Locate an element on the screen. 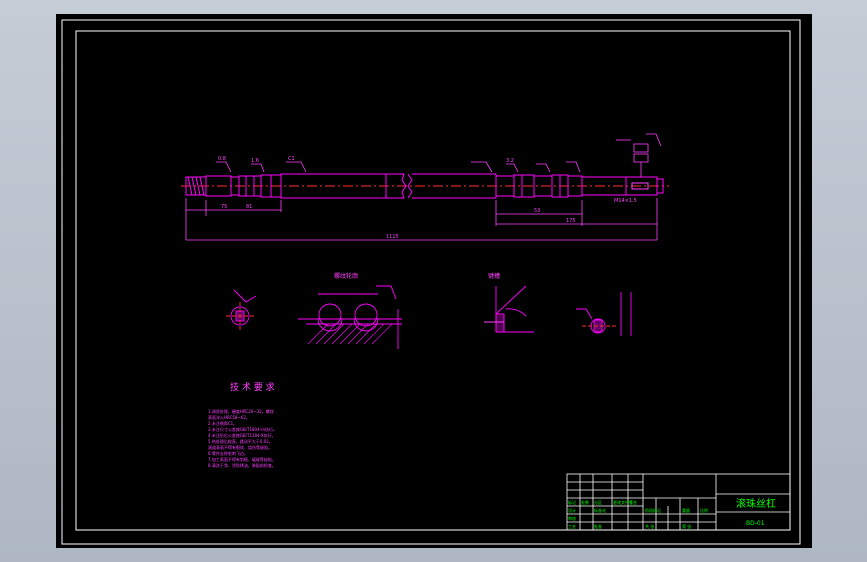  dim-left-2: 81 is located at coordinates (249, 207).